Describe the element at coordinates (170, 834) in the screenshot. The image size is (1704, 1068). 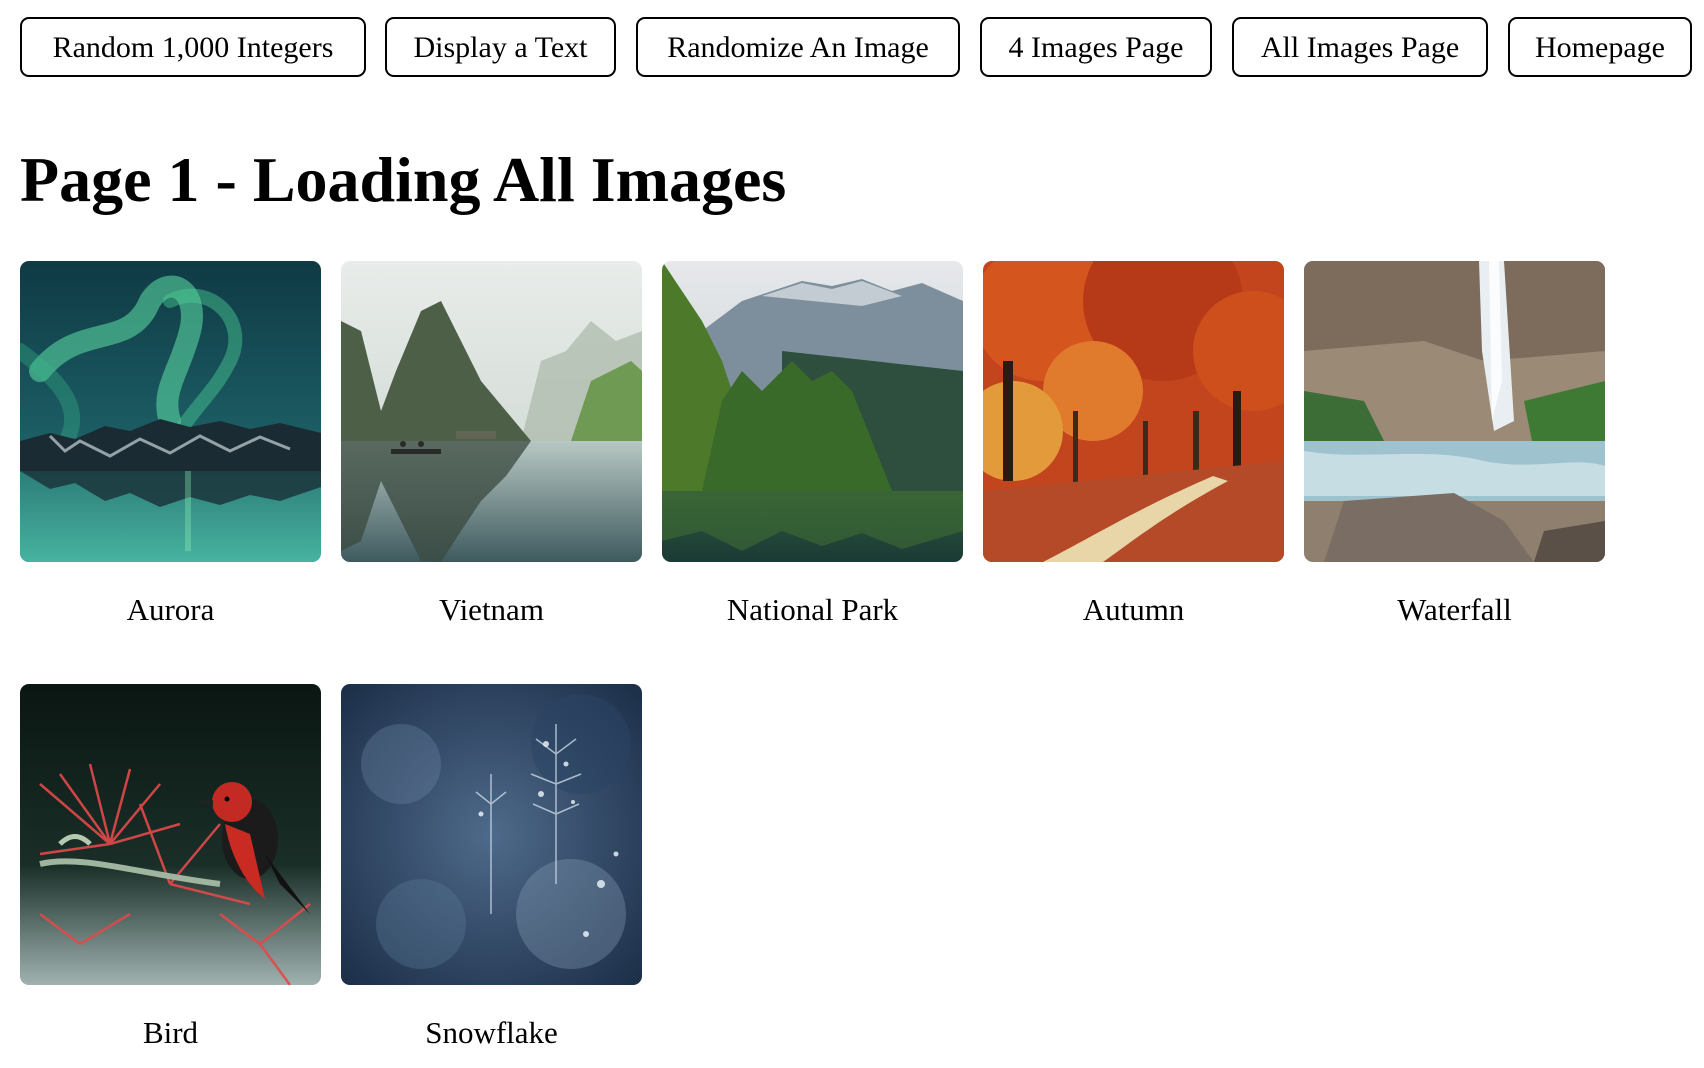
I see `bird-image` at that location.